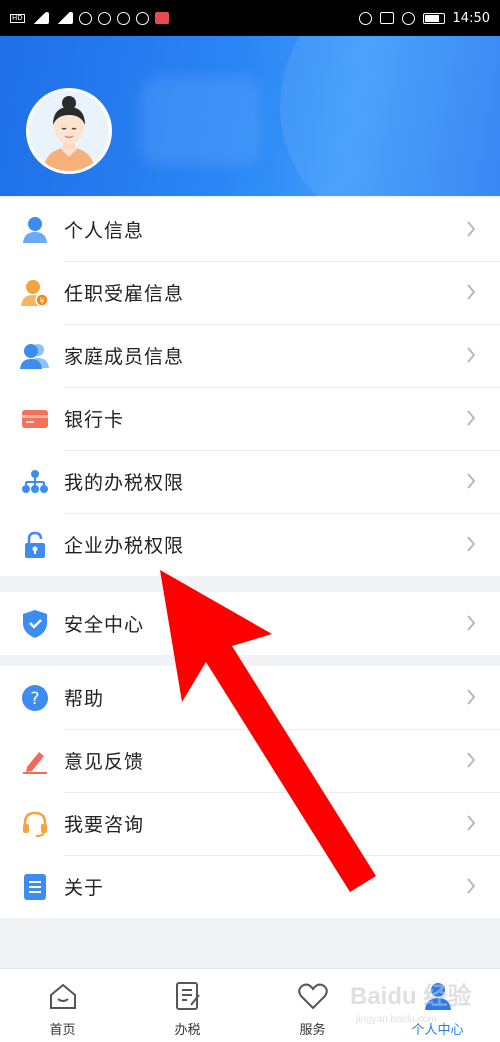  Describe the element at coordinates (410, 996) in the screenshot. I see `watermark-text: Baidu 经验` at that location.